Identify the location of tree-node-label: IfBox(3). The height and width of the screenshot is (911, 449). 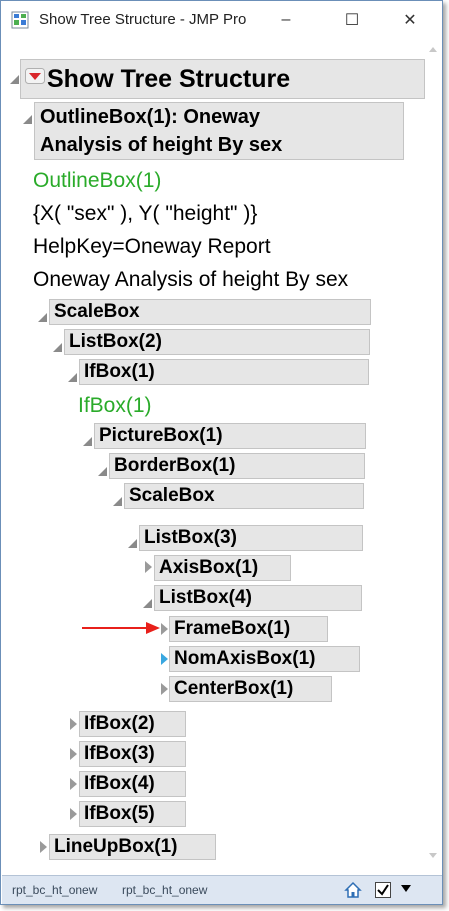
(119, 753).